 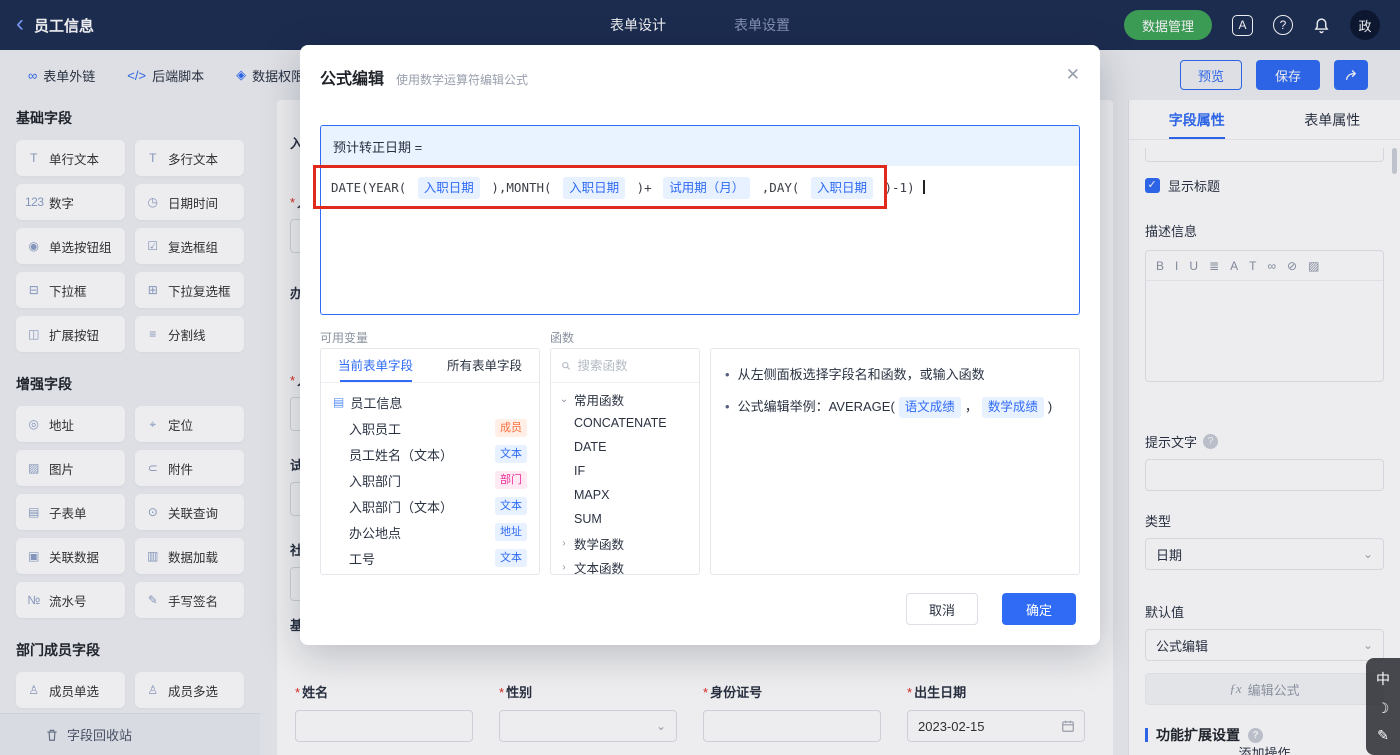 I want to click on function-item: MAPX, so click(x=625, y=495).